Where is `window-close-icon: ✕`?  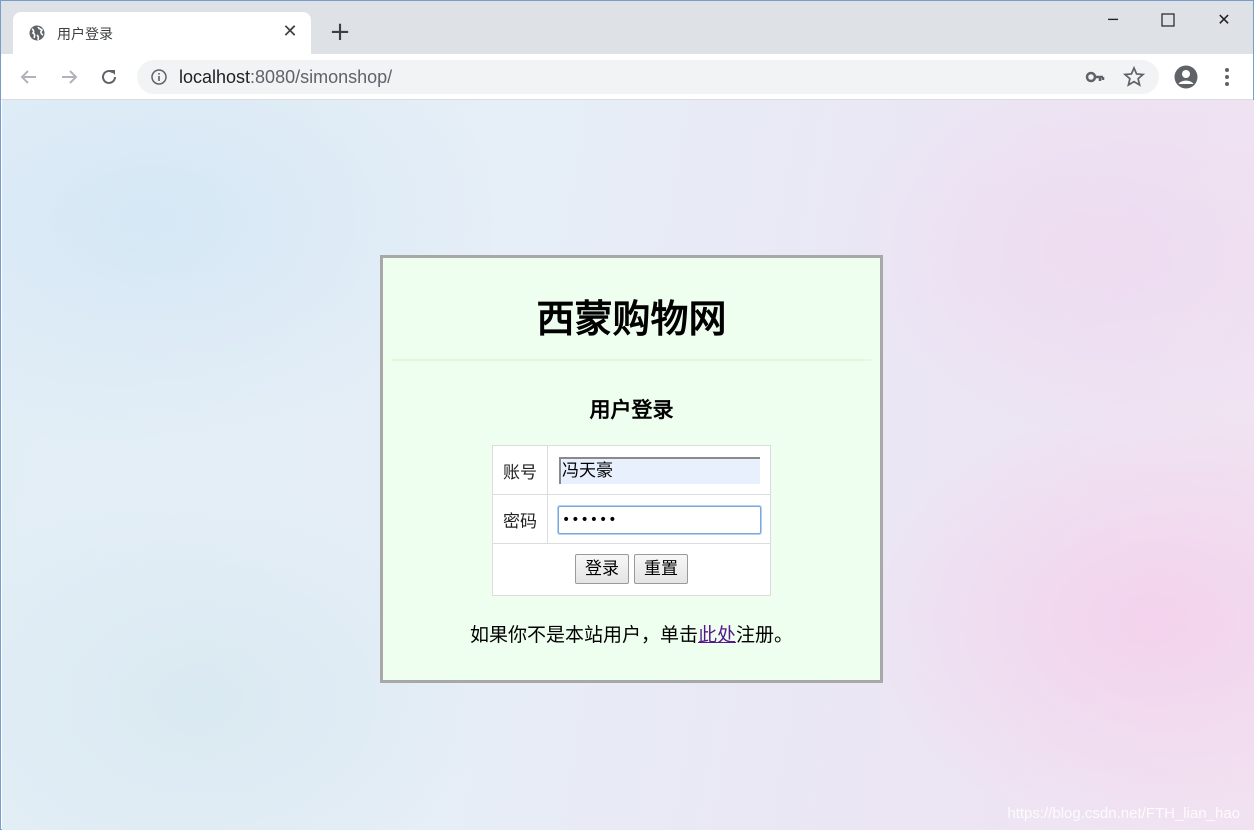 window-close-icon: ✕ is located at coordinates (1224, 20).